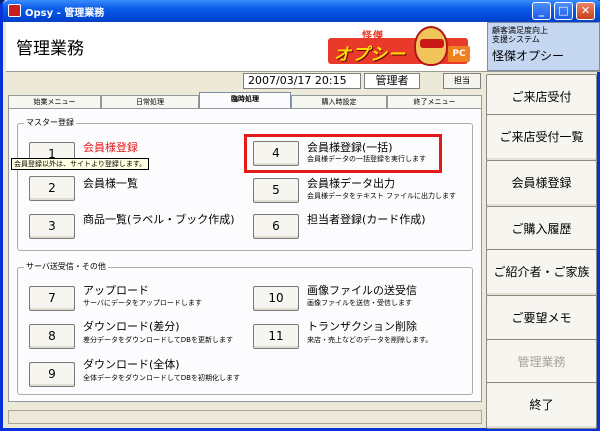 The height and width of the screenshot is (431, 600). I want to click on function-button-10: 10, so click(276, 298).